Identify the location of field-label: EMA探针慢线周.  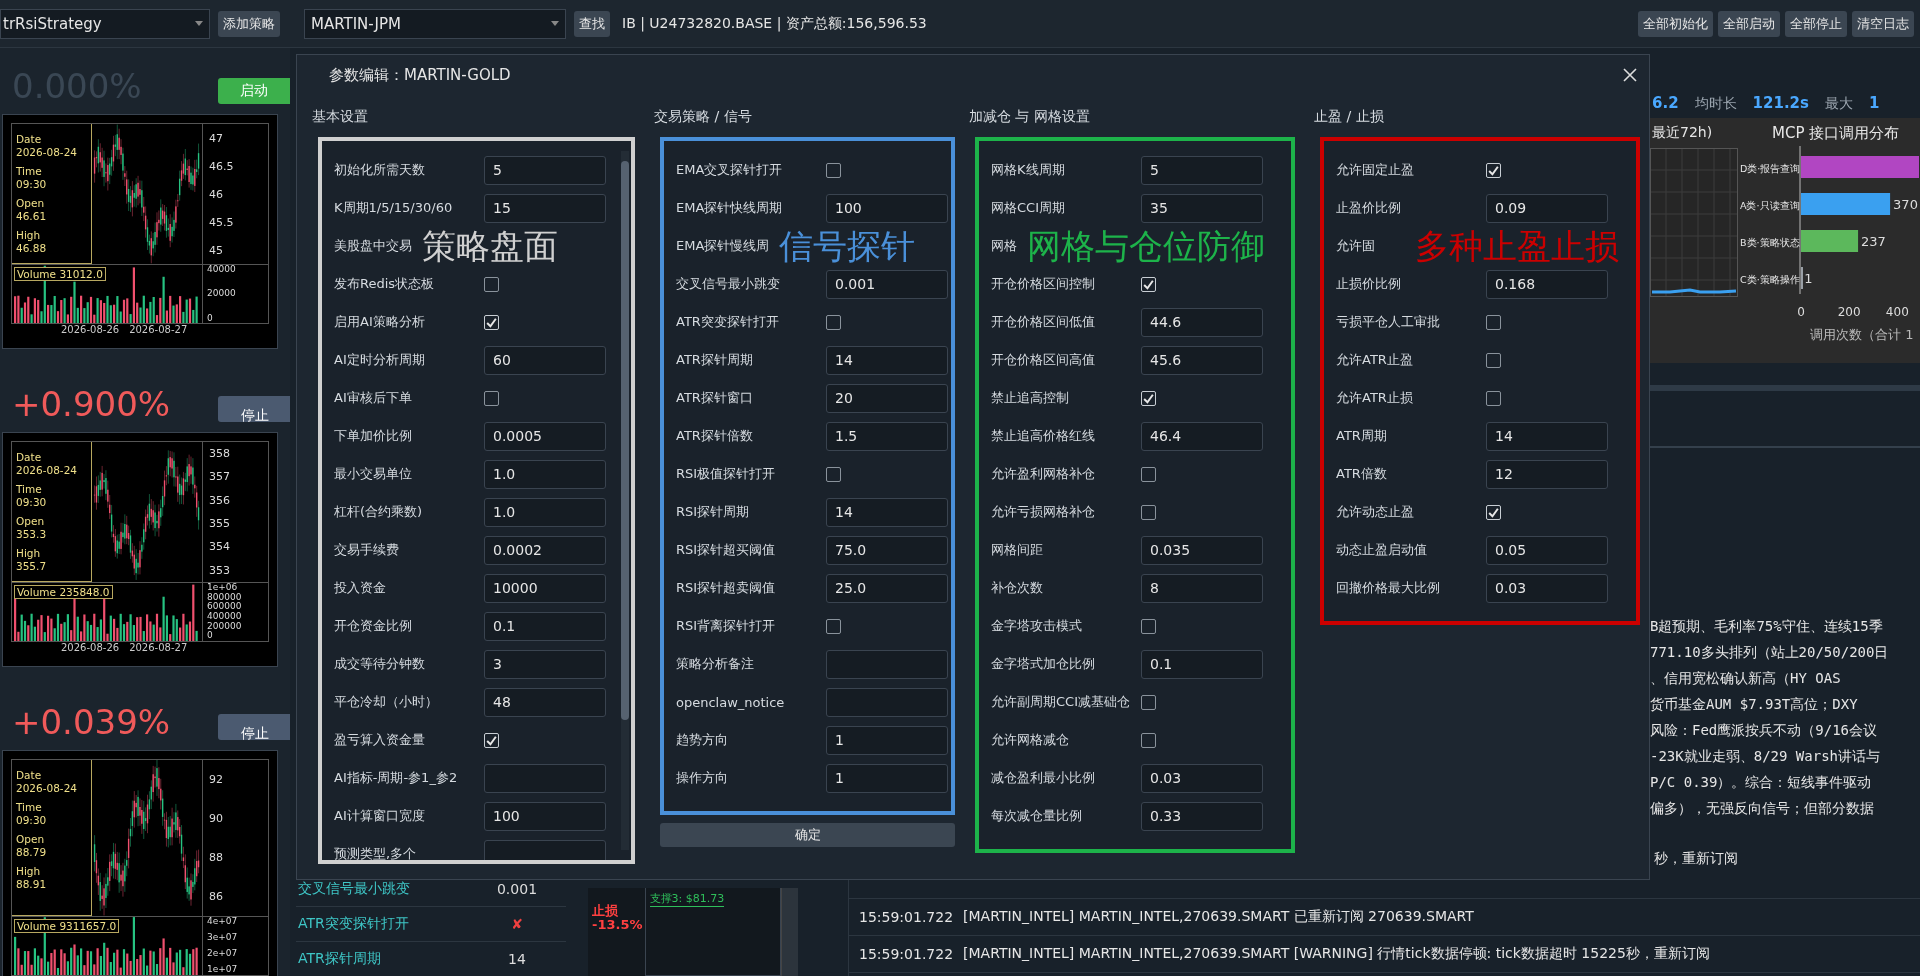
(723, 246).